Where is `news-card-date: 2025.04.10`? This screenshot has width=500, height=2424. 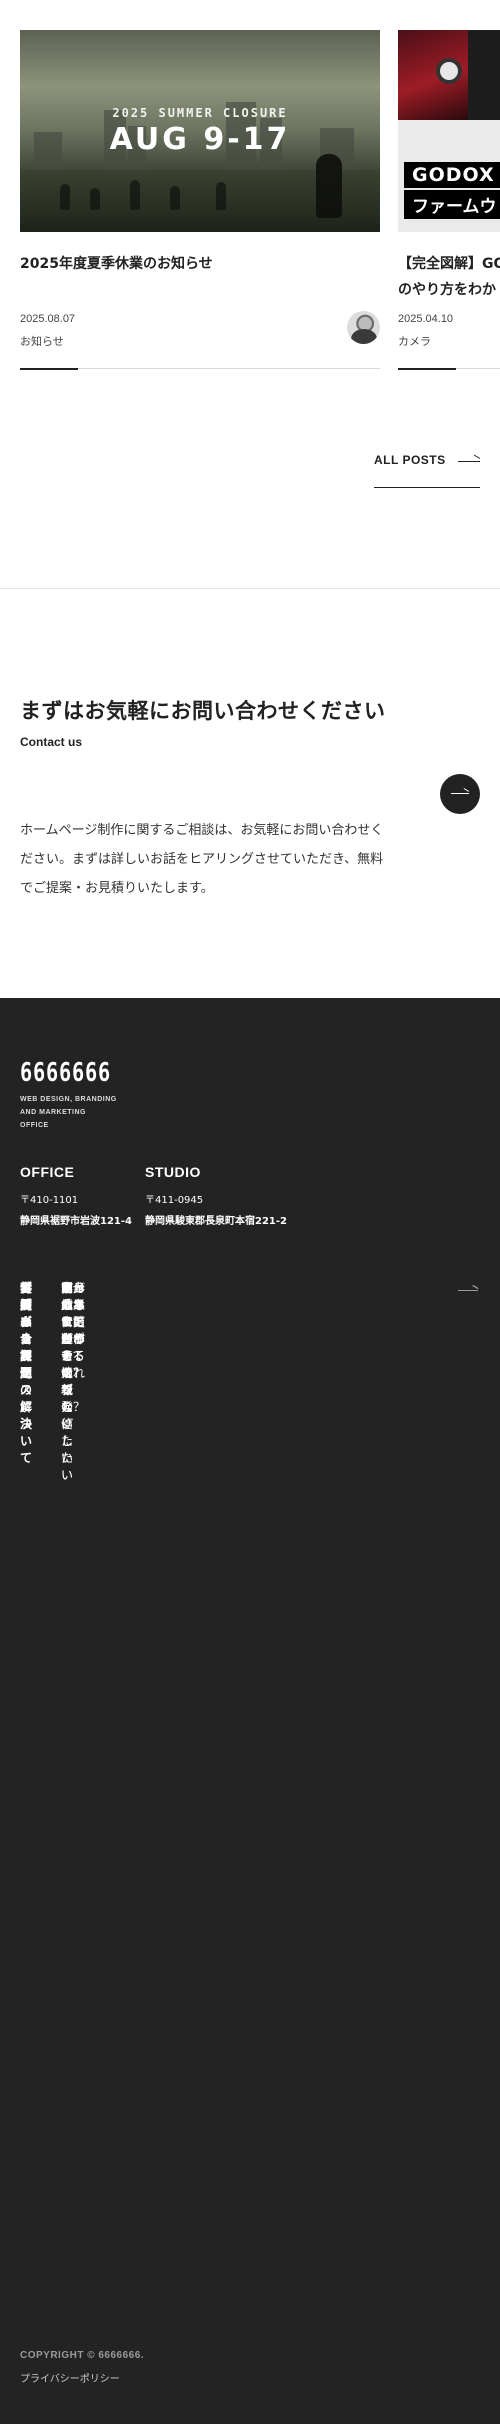 news-card-date: 2025.04.10 is located at coordinates (426, 319).